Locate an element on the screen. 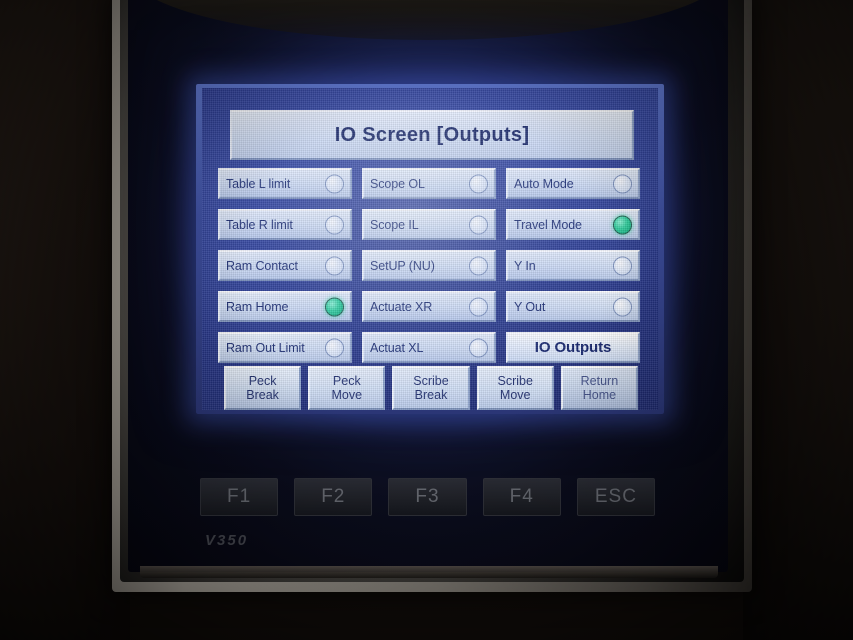  io-label: Scope OL is located at coordinates (397, 183).